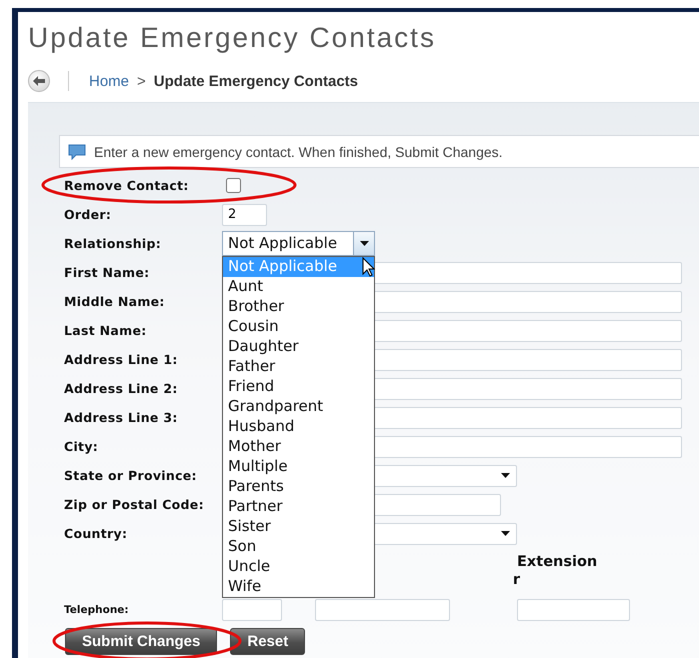  What do you see at coordinates (127, 185) in the screenshot?
I see `field-label: Remove Contact:` at bounding box center [127, 185].